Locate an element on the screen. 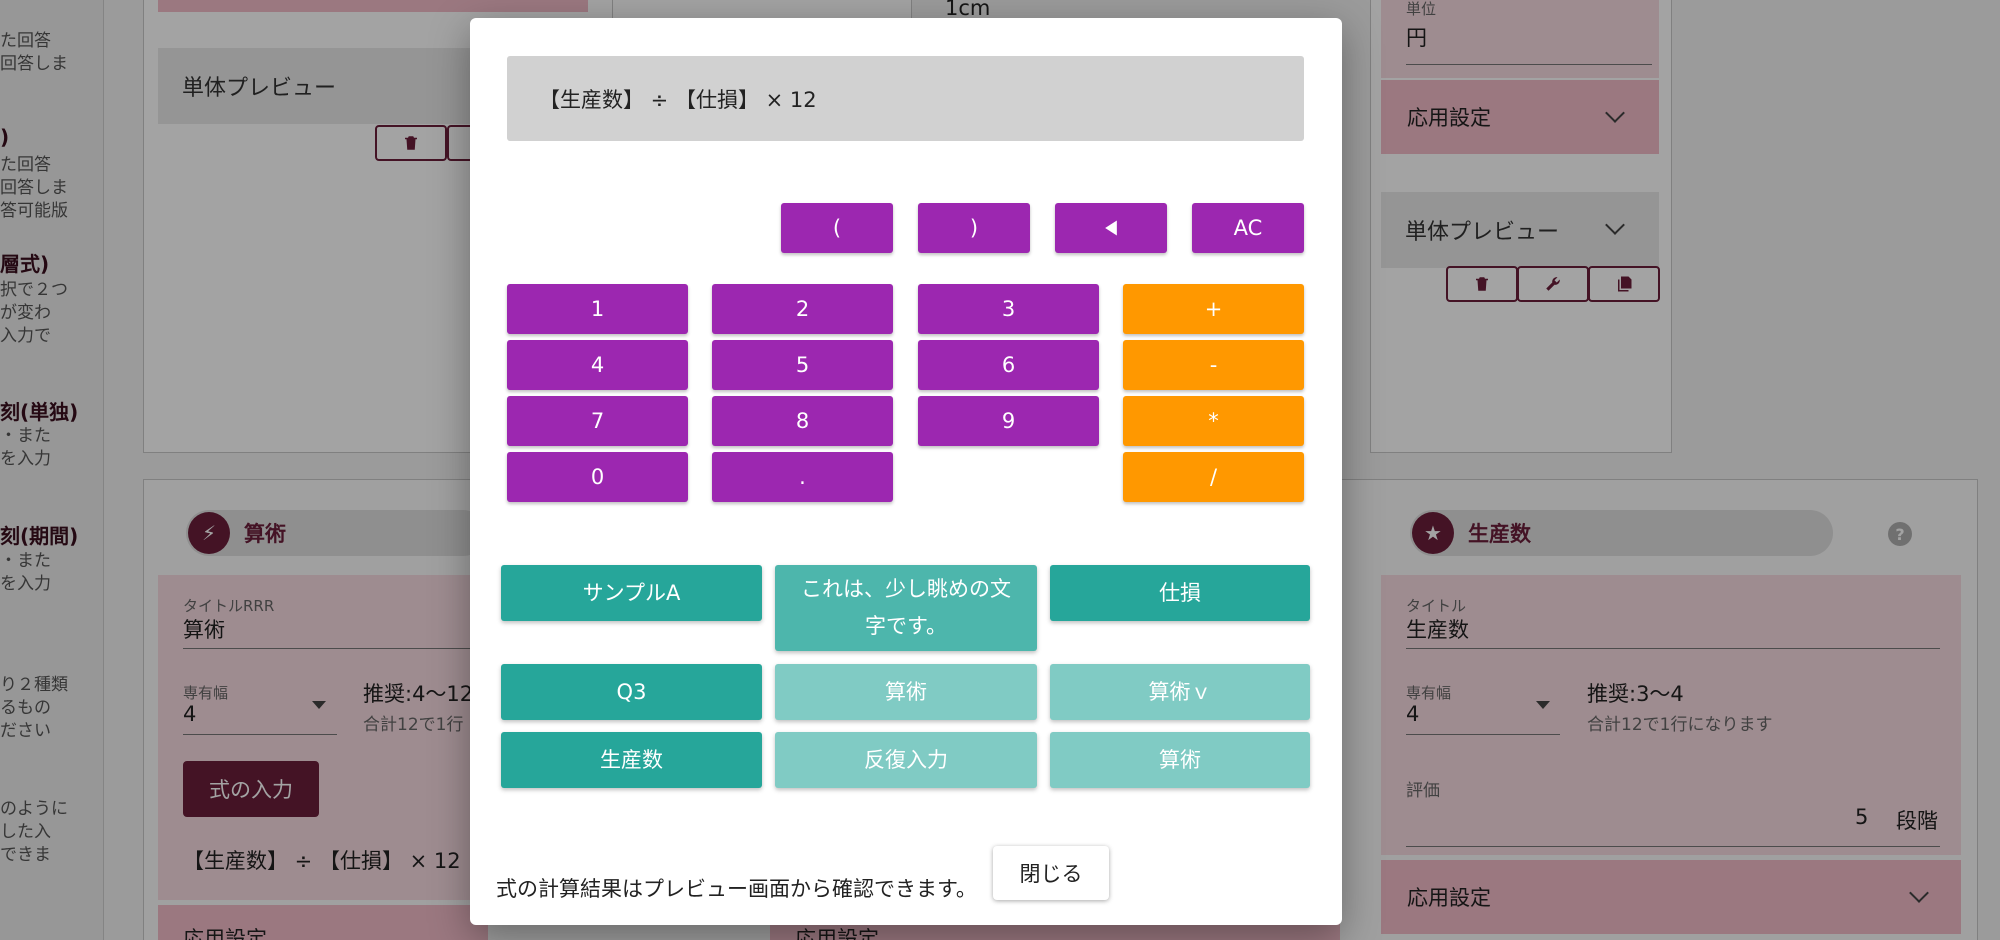 This screenshot has width=2000, height=940. clear-all-key: AC is located at coordinates (1248, 228).